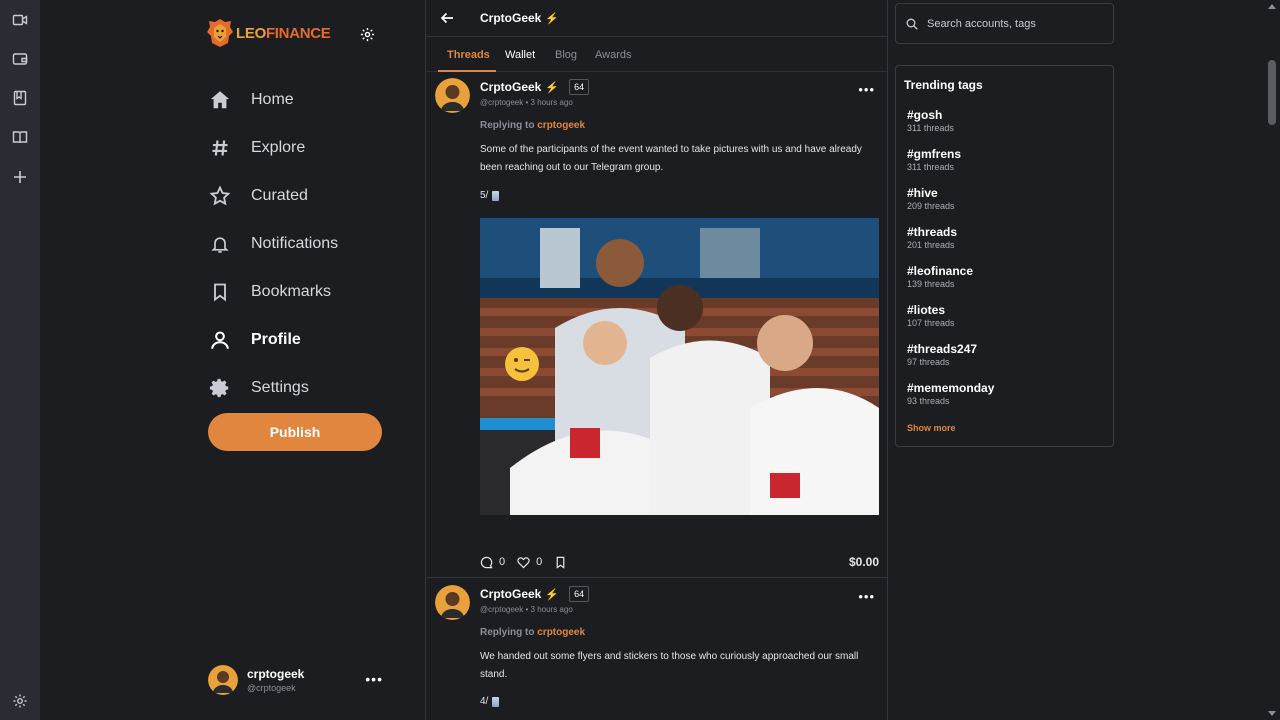 Image resolution: width=1280 pixels, height=720 pixels. I want to click on trending-tag: #leofinance 139 threads, so click(940, 276).